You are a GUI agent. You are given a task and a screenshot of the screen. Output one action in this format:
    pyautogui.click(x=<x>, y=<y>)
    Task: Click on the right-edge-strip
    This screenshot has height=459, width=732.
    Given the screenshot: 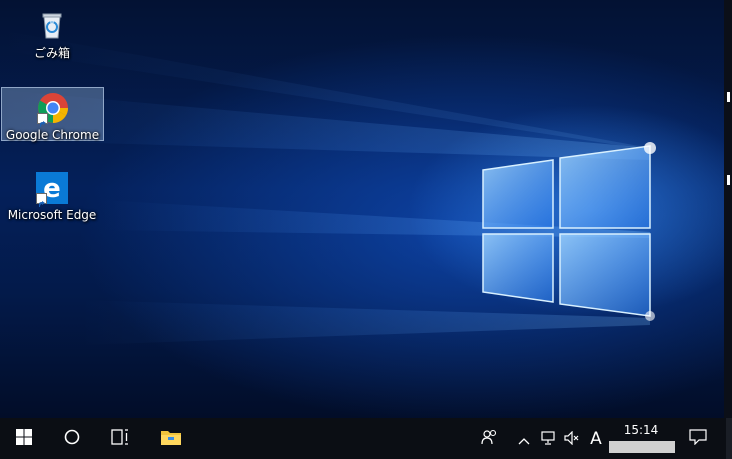 What is the action you would take?
    pyautogui.click(x=728, y=209)
    